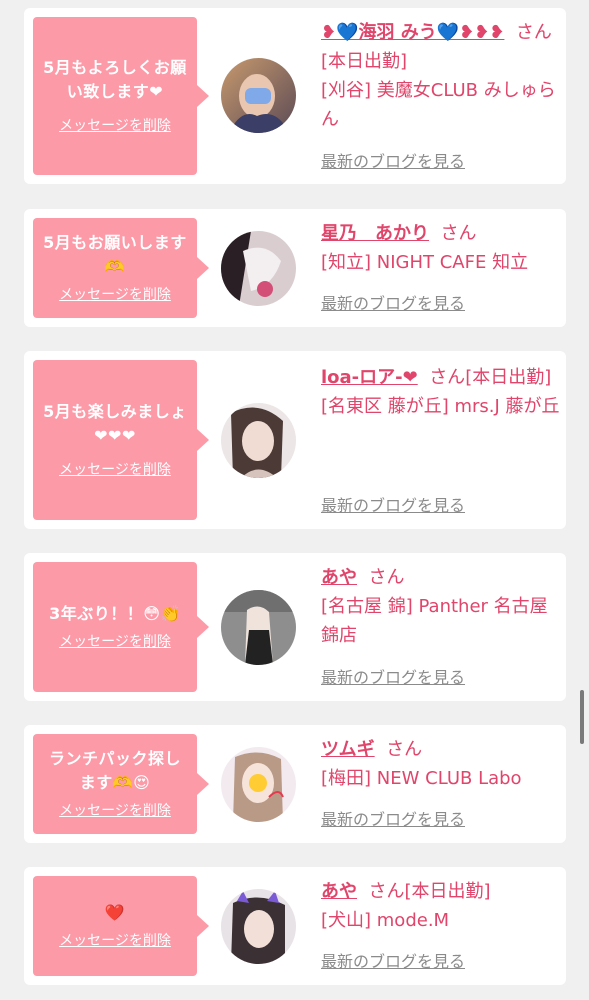  What do you see at coordinates (441, 248) in the screenshot?
I see `entry-info: 星乃 あかり さん [知立] NIGHT CAFE 知立` at bounding box center [441, 248].